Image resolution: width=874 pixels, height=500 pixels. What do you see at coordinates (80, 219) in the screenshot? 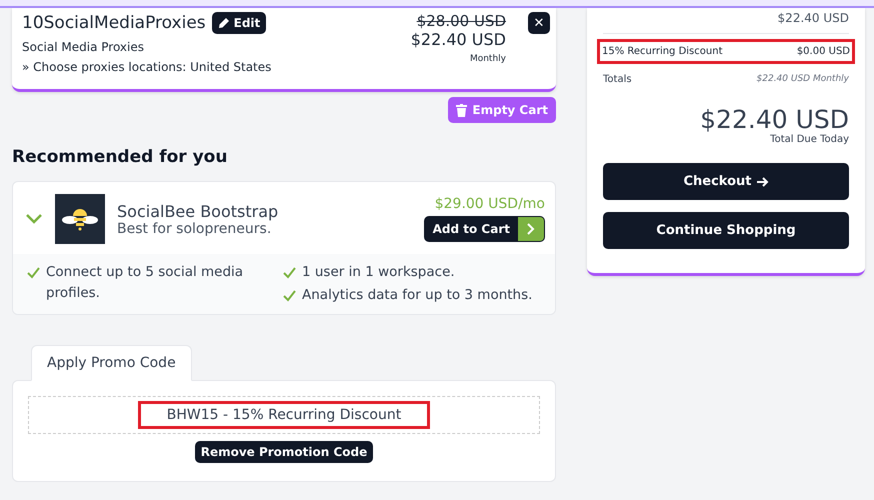
I see `bee-logo` at bounding box center [80, 219].